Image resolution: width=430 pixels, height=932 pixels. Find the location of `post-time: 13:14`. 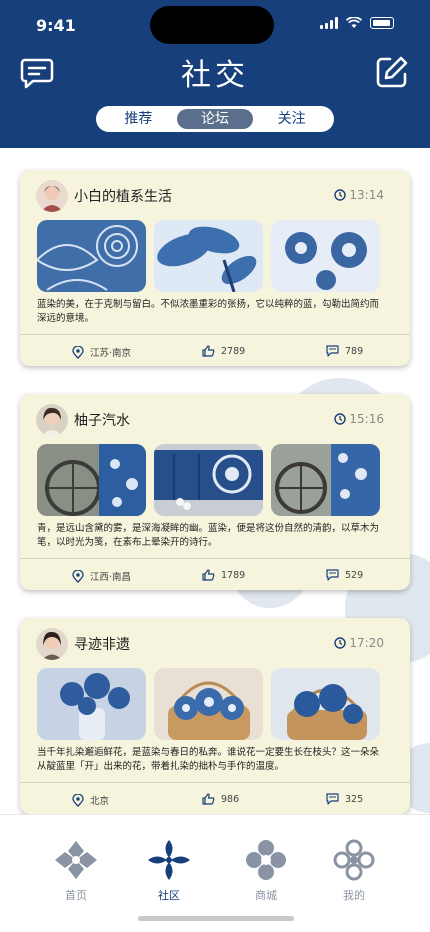

post-time: 13:14 is located at coordinates (359, 195).